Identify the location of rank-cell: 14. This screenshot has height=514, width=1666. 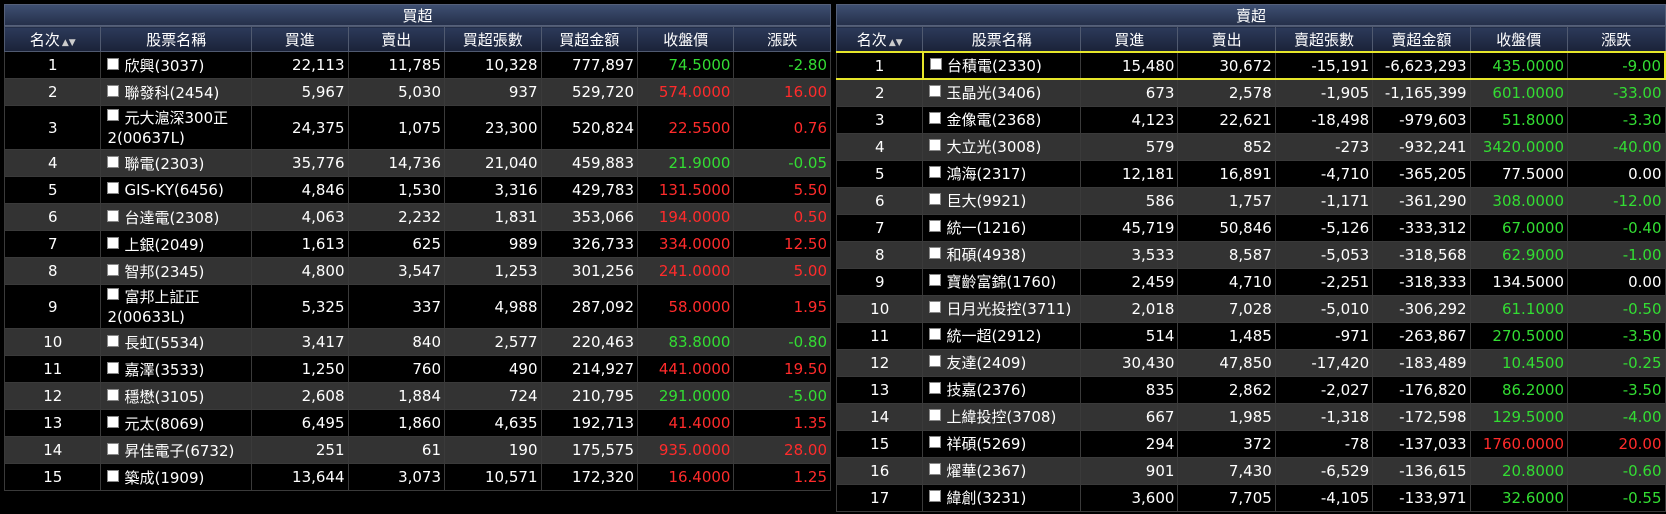
(880, 416).